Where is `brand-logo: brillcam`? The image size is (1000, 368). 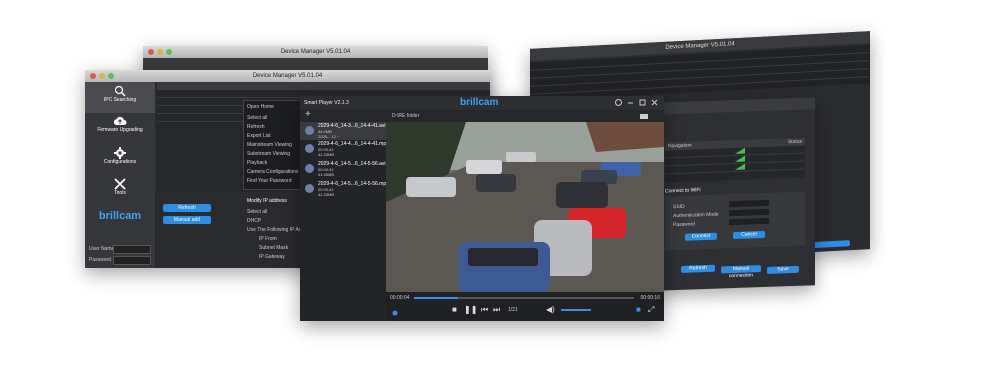 brand-logo: brillcam is located at coordinates (120, 216).